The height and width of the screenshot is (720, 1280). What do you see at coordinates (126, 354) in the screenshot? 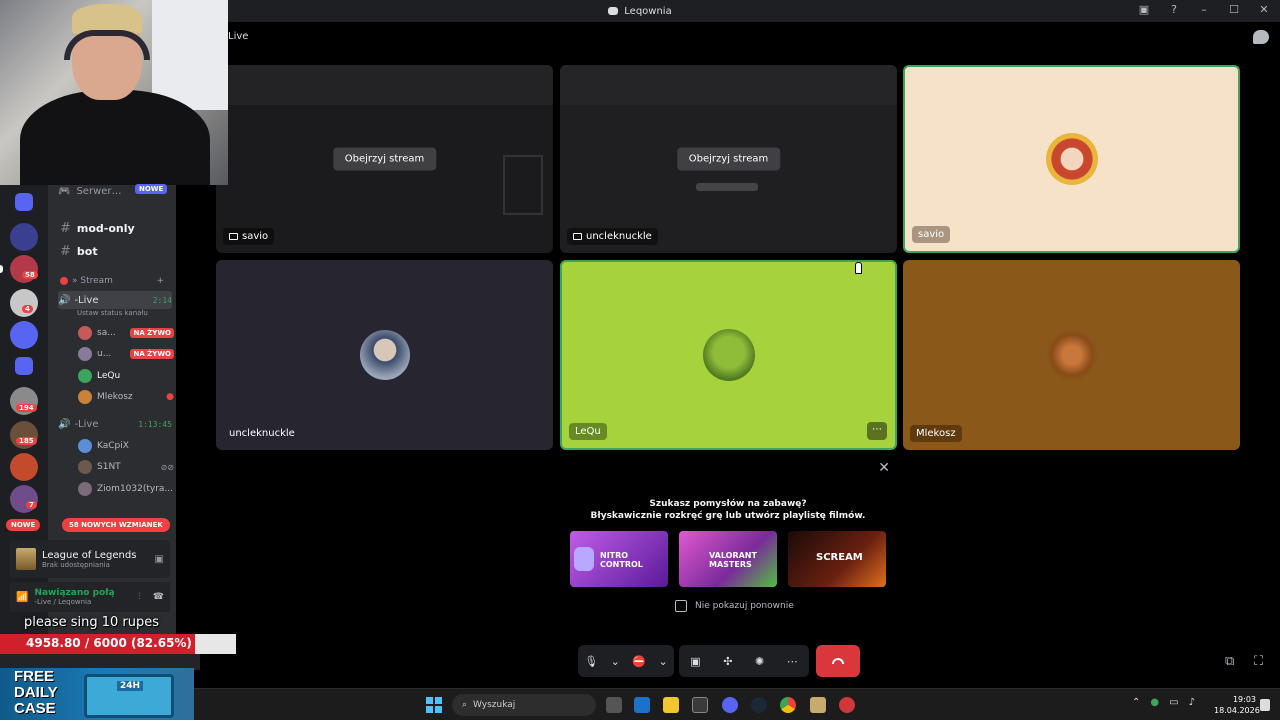
I see `voice-user: u... NA ŻYWO` at bounding box center [126, 354].